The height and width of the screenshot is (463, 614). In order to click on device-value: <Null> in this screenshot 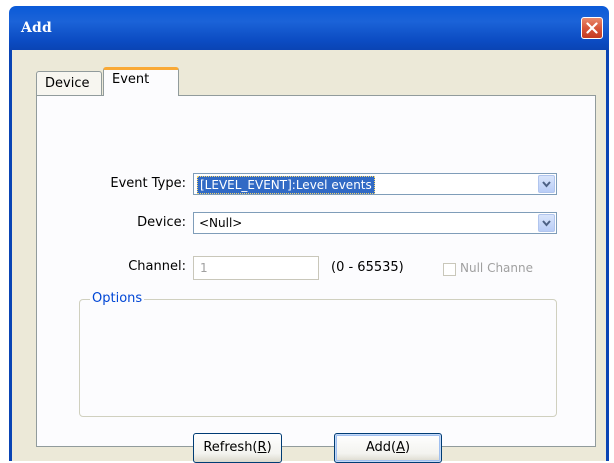, I will do `click(221, 223)`.